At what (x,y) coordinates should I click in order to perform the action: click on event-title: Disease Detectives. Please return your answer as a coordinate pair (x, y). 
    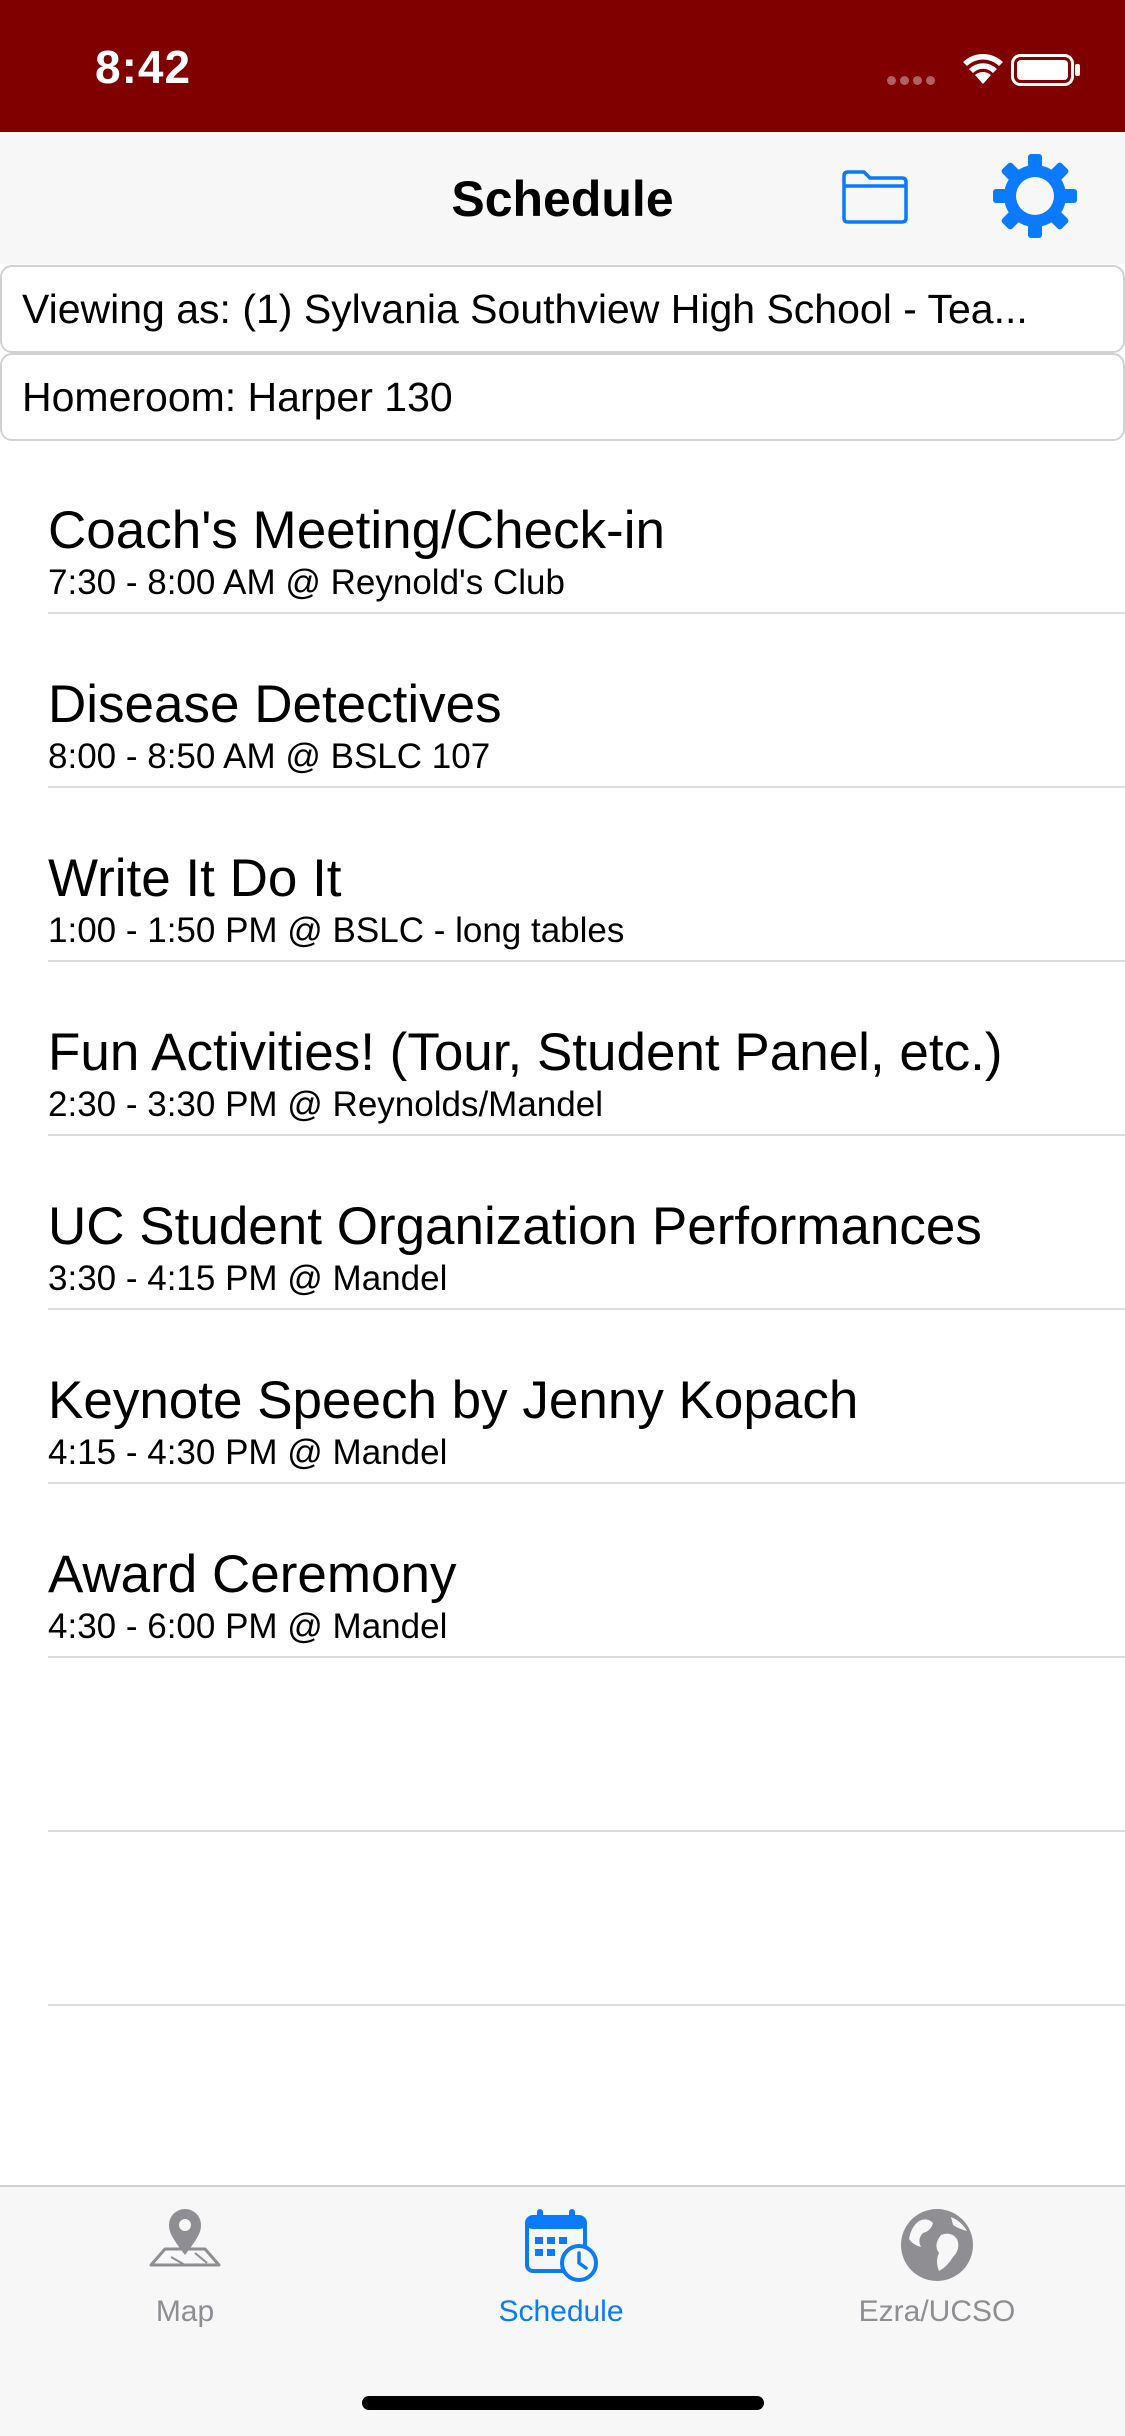
    Looking at the image, I should click on (275, 704).